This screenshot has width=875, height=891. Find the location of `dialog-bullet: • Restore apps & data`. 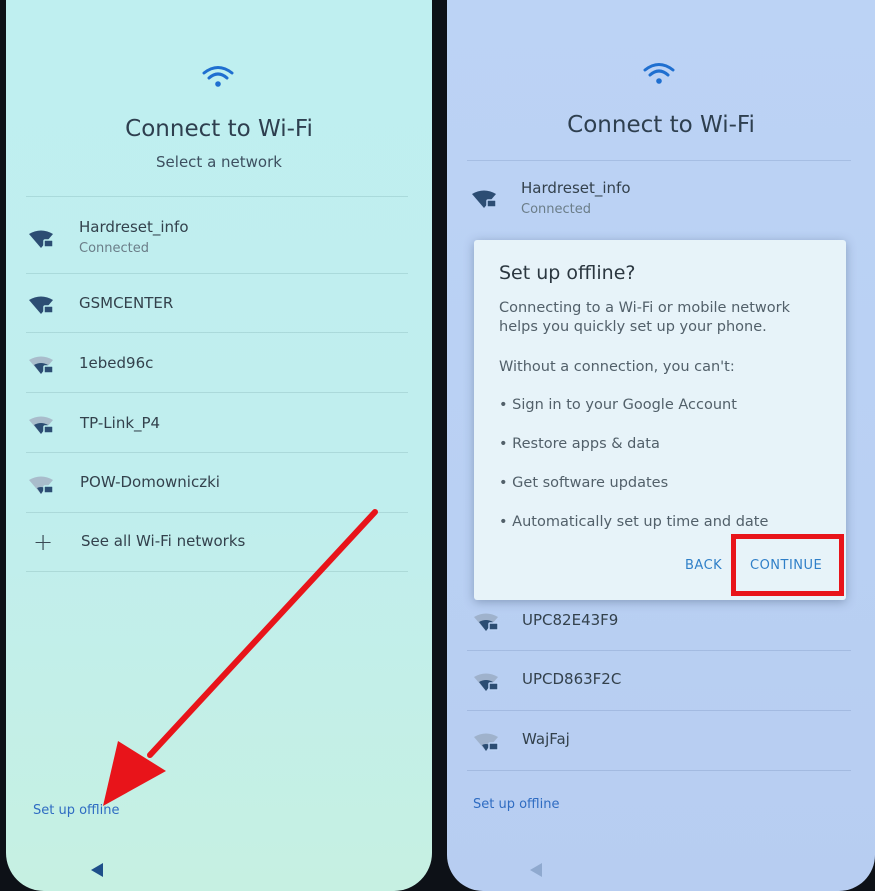

dialog-bullet: • Restore apps & data is located at coordinates (579, 444).